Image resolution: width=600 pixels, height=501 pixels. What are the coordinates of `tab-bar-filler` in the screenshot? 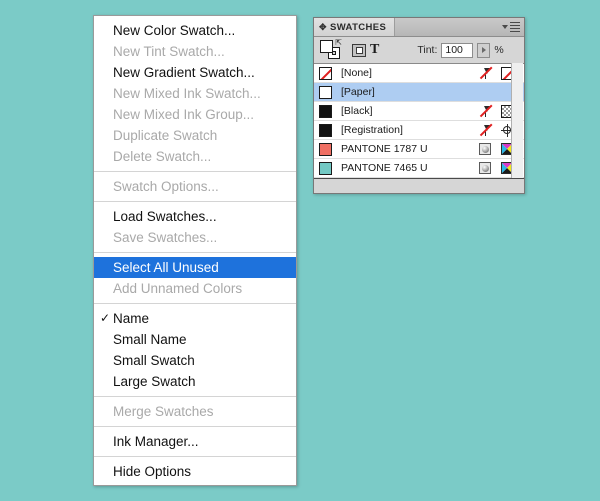 It's located at (446, 27).